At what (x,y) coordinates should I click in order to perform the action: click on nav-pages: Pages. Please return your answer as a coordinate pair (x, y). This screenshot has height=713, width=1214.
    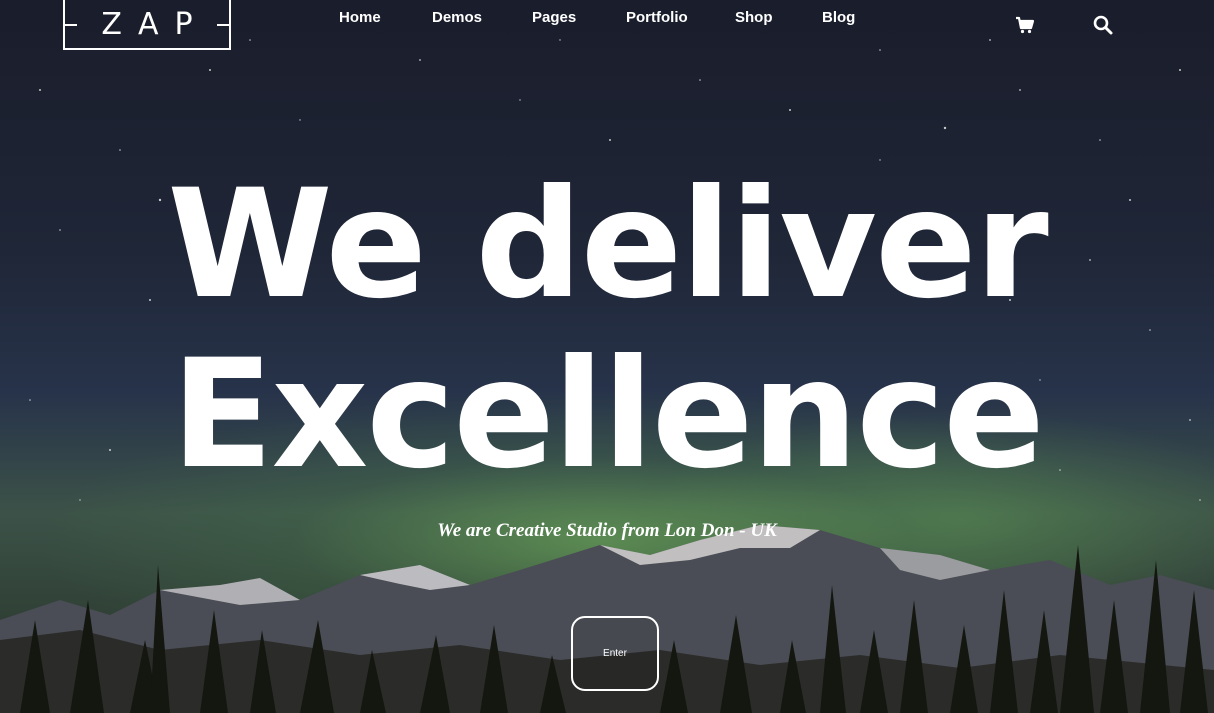
    Looking at the image, I should click on (554, 17).